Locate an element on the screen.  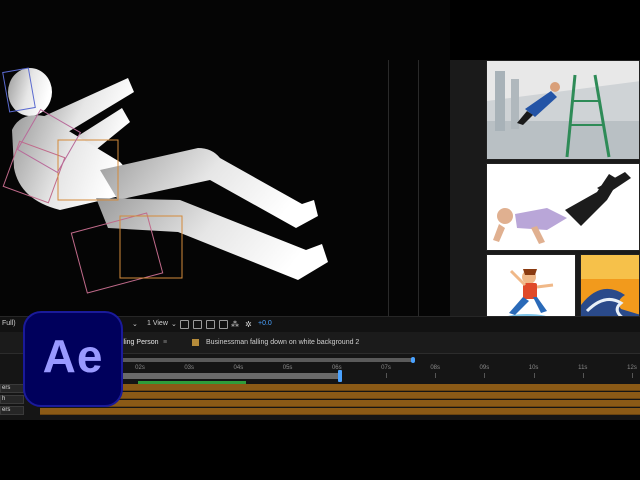
ruler-tick-label: 09s is located at coordinates (484, 368).